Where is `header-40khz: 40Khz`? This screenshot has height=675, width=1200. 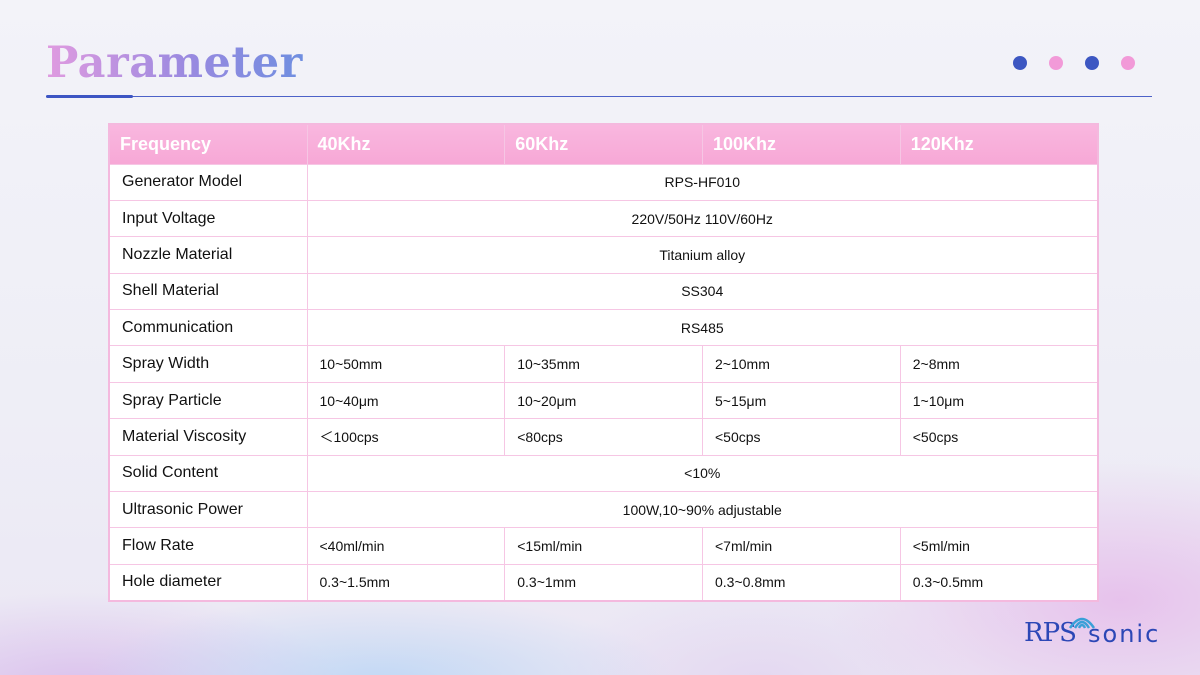 header-40khz: 40Khz is located at coordinates (406, 144).